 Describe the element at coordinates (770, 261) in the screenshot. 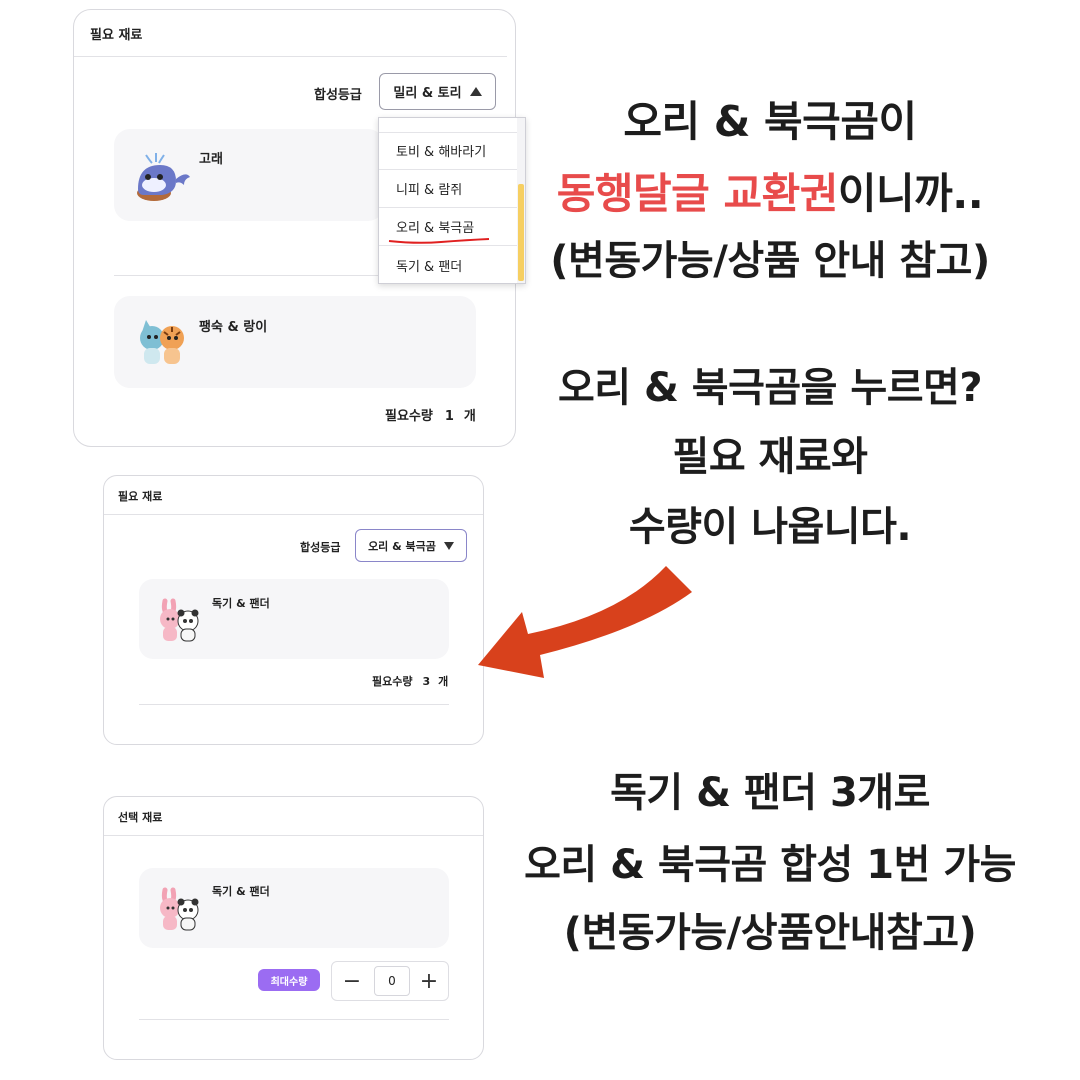

I see `annotation-line: (변동가능/상품 안내 참고)` at that location.